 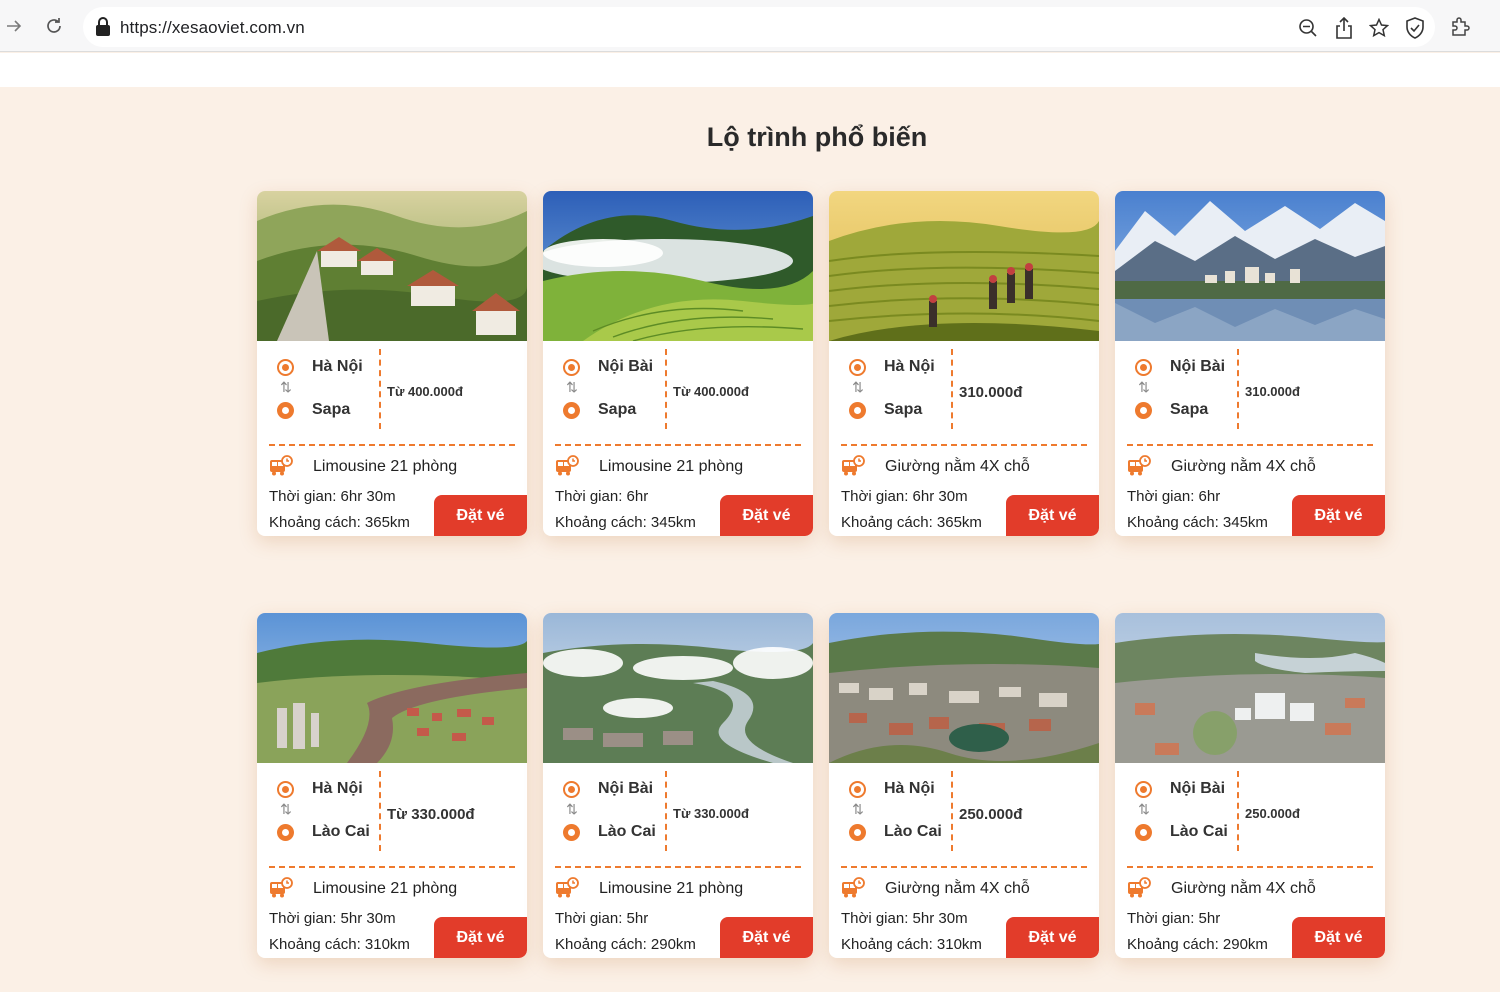 I want to click on url-text: https://xesaoviet.com.vn, so click(x=212, y=28).